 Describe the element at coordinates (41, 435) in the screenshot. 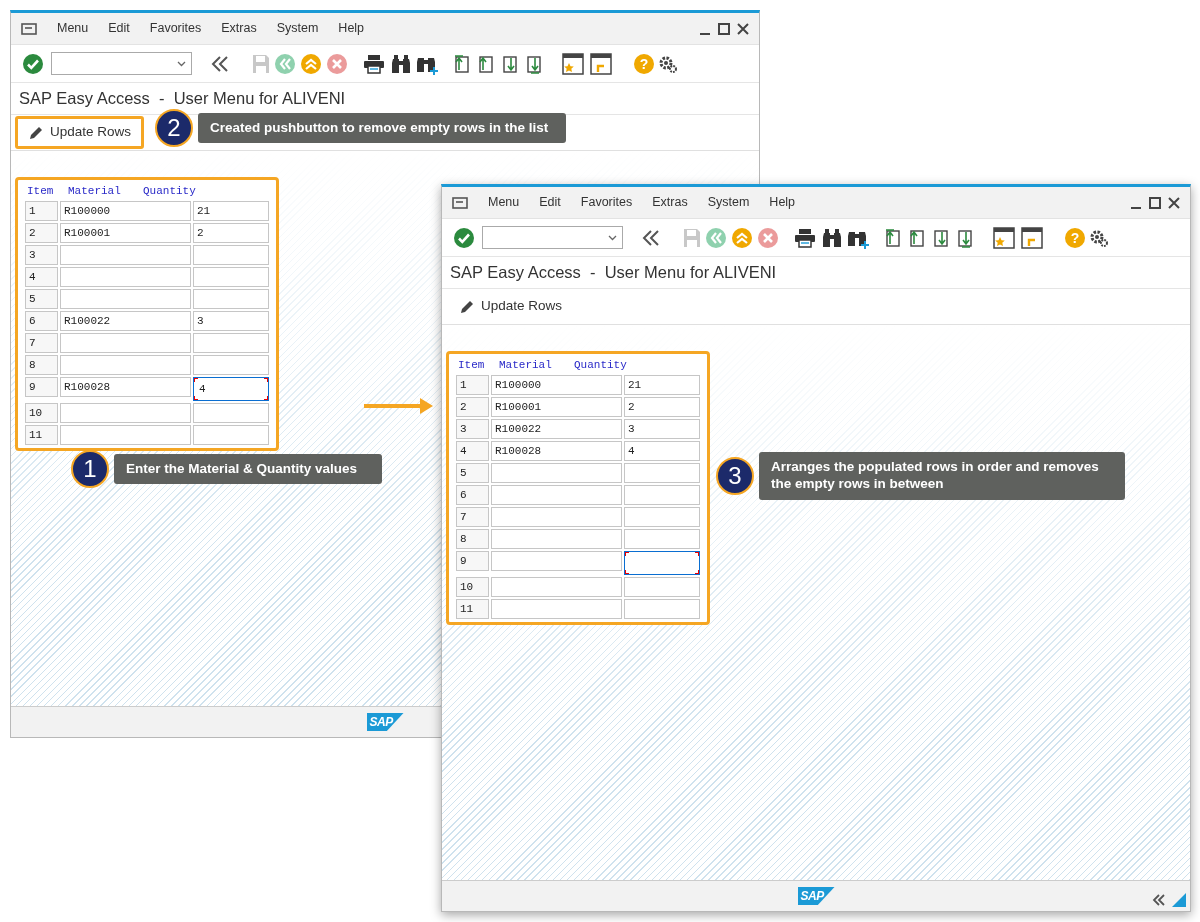

I see `item-number-cell: 11` at that location.